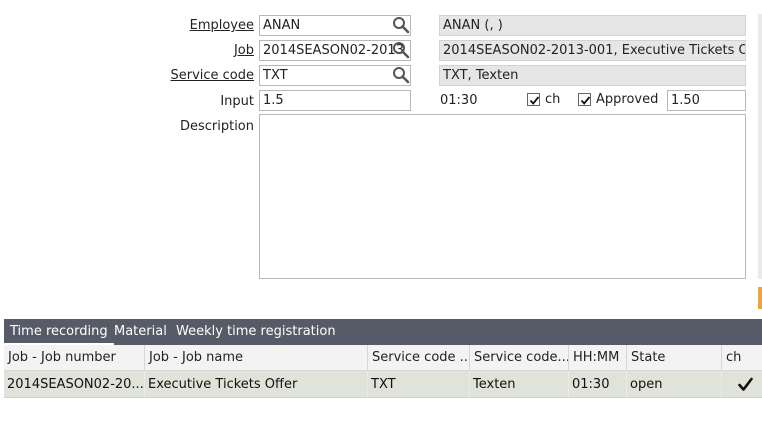 The width and height of the screenshot is (762, 429). What do you see at coordinates (592, 25) in the screenshot?
I see `employee-display: ANAN (, )` at bounding box center [592, 25].